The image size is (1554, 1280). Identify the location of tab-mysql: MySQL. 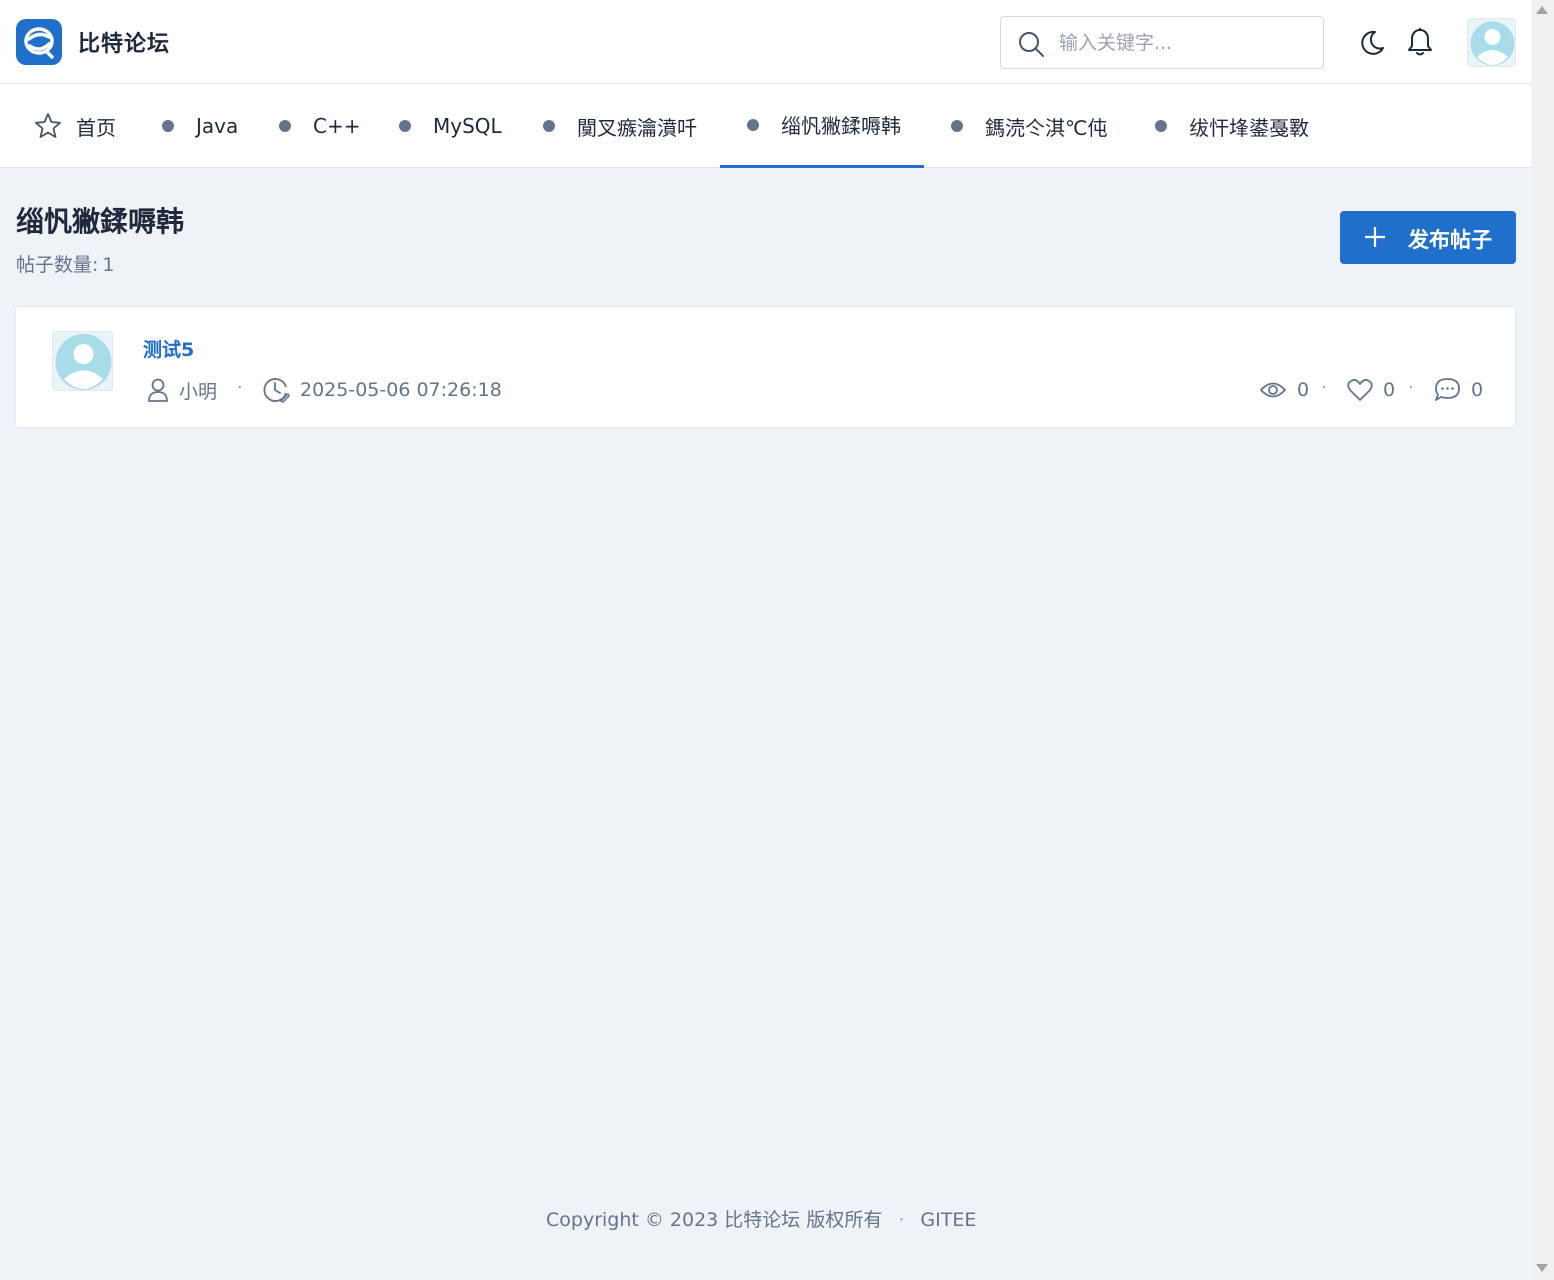
(450, 126).